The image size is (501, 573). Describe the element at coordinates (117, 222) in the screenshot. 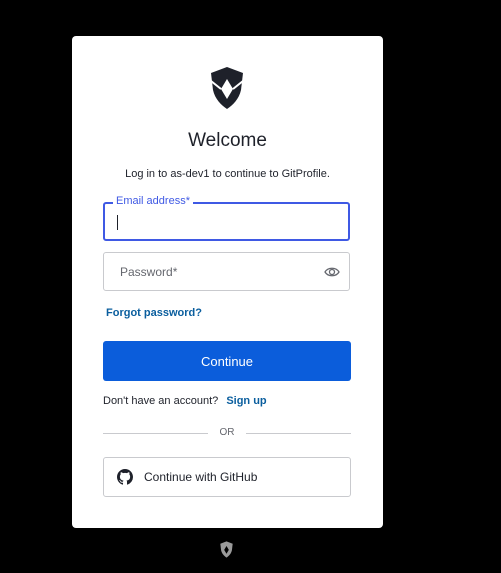

I see `text-cursor` at that location.